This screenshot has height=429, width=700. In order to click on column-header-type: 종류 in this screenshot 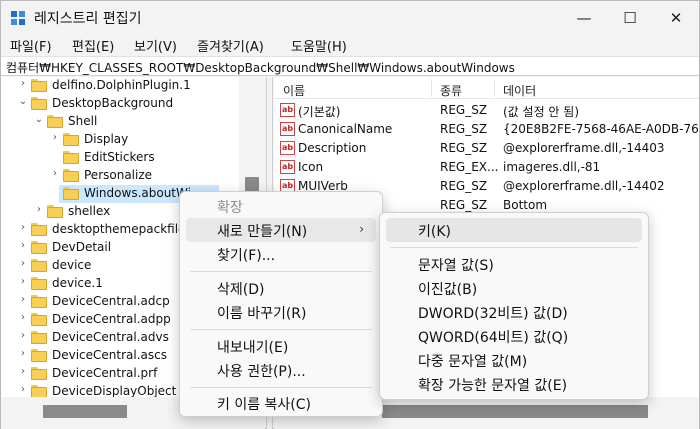, I will do `click(451, 90)`.